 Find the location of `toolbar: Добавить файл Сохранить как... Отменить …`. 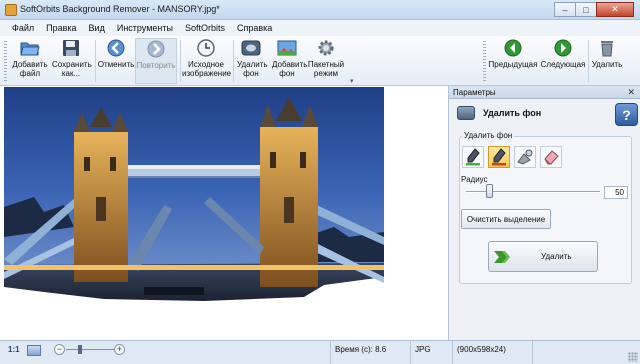

toolbar: Добавить файл Сохранить как... Отменить … is located at coordinates (320, 61).